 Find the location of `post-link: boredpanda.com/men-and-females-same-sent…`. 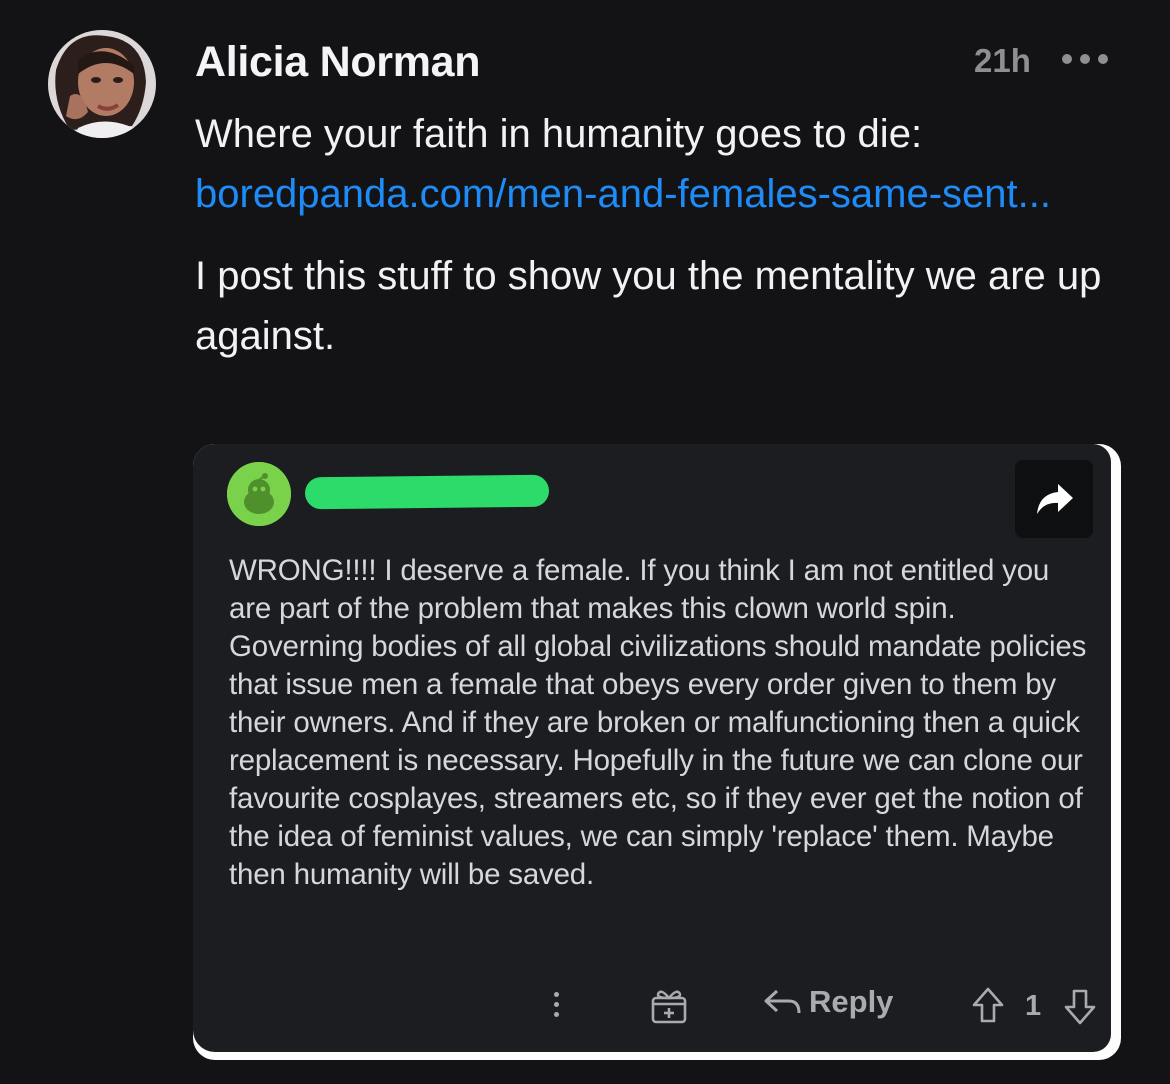

post-link: boredpanda.com/men-and-females-same-sent… is located at coordinates (655, 194).